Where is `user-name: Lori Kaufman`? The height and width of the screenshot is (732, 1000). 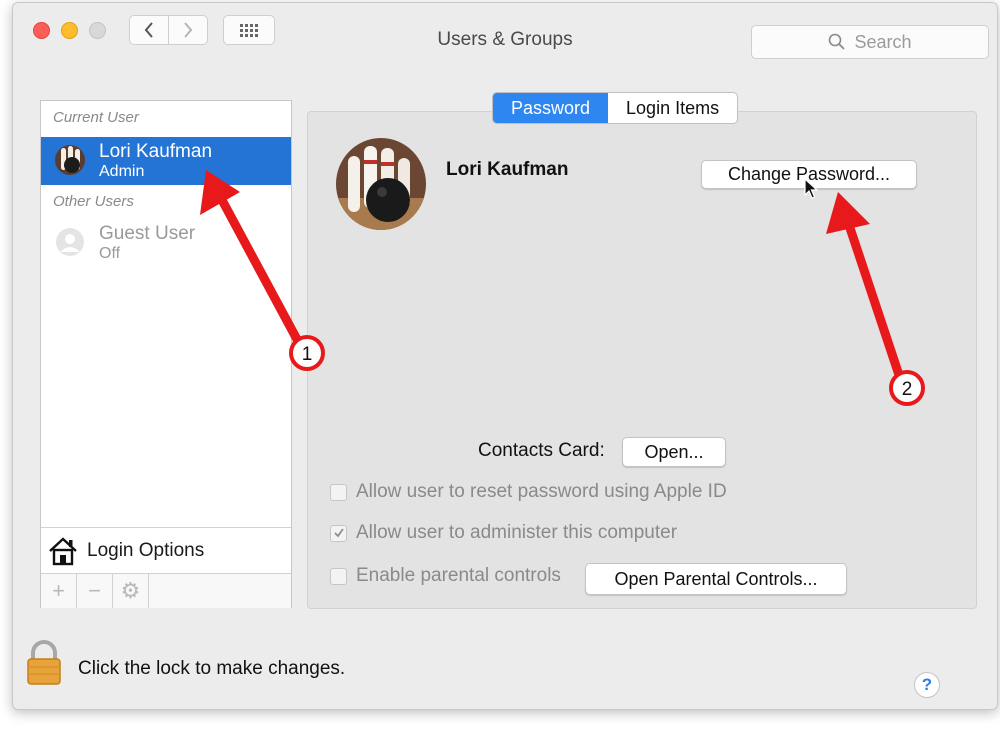
user-name: Lori Kaufman is located at coordinates (156, 151).